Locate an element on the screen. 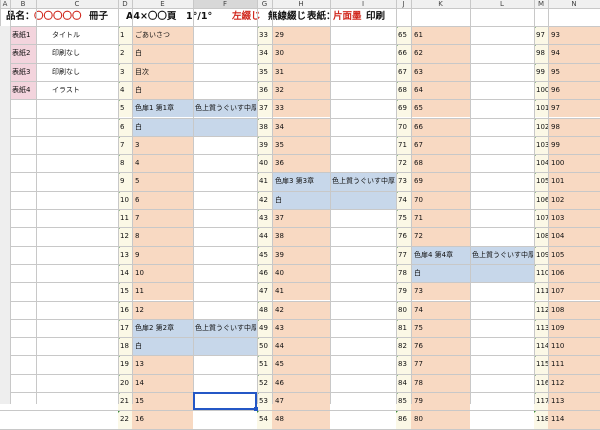  page-number: 13 is located at coordinates (124, 254).